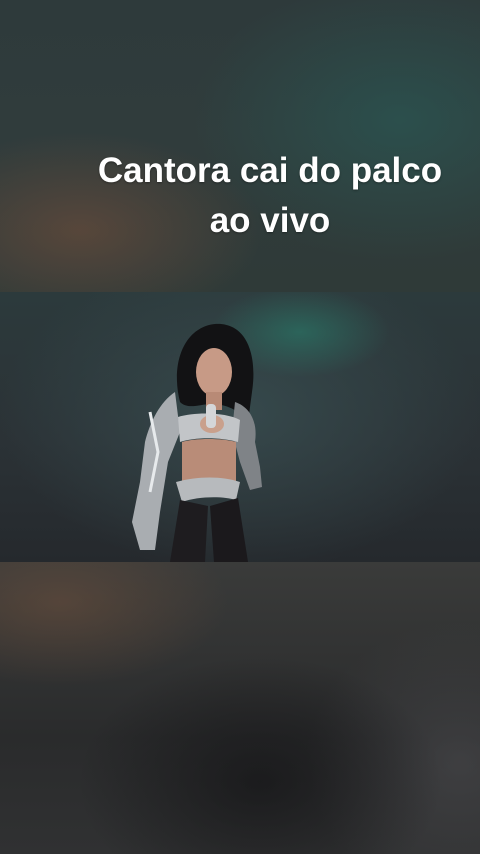 Image resolution: width=480 pixels, height=854 pixels. I want to click on face-shape, so click(214, 372).